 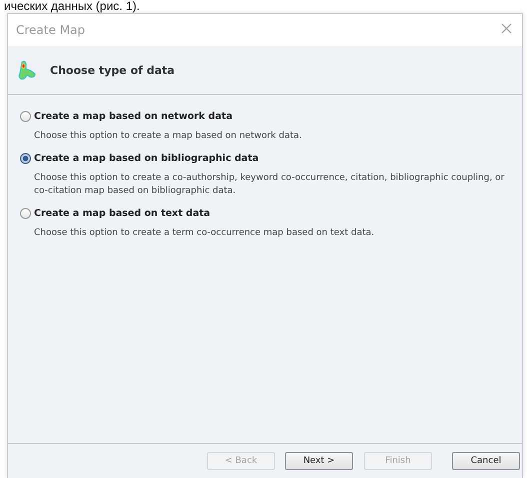 What do you see at coordinates (168, 136) in the screenshot?
I see `option-description: Choose this option to create a map based on network data.` at bounding box center [168, 136].